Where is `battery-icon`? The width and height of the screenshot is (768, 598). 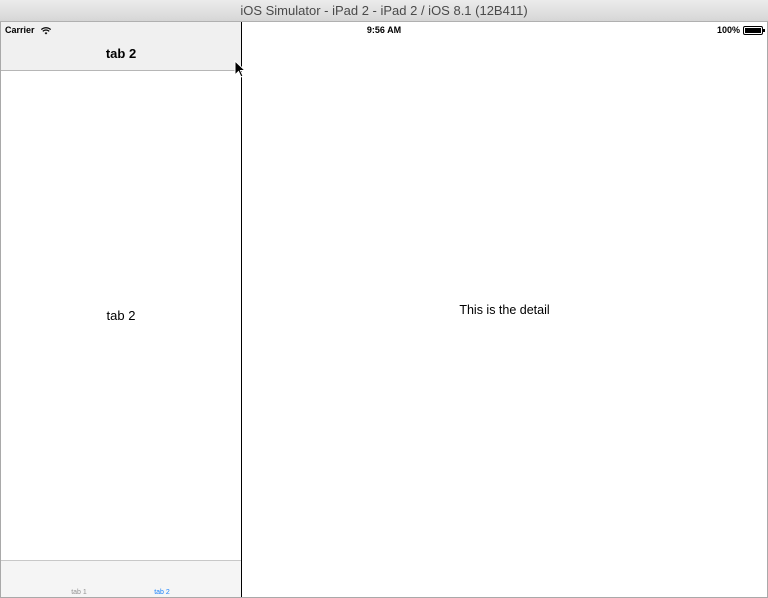
battery-icon is located at coordinates (754, 30).